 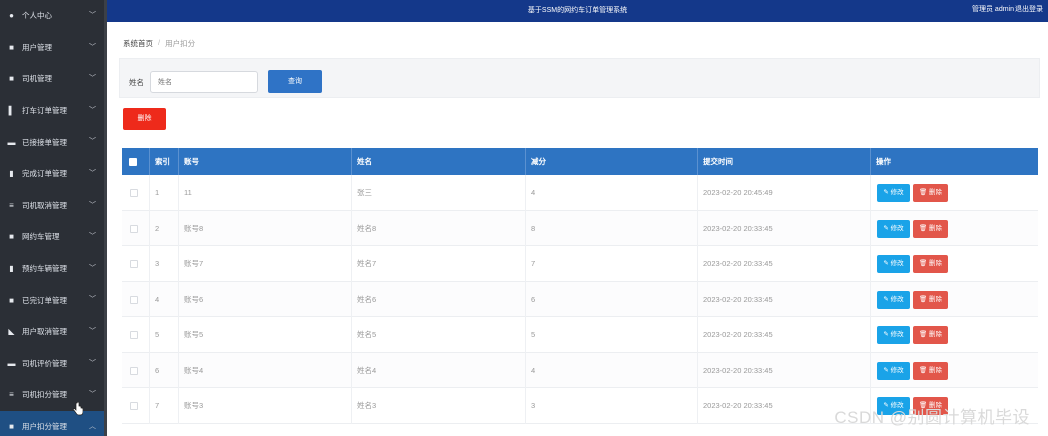 I want to click on menu-icon: ≡, so click(x=11, y=395).